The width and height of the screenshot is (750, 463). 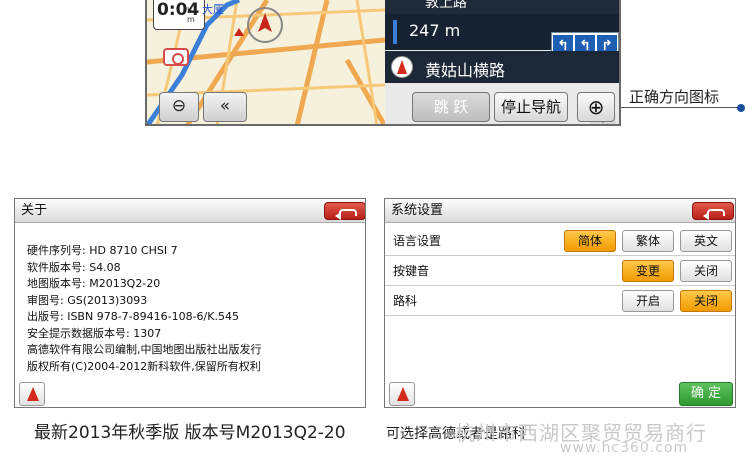 What do you see at coordinates (446, 5) in the screenshot?
I see `current-road-name: 敦上路` at bounding box center [446, 5].